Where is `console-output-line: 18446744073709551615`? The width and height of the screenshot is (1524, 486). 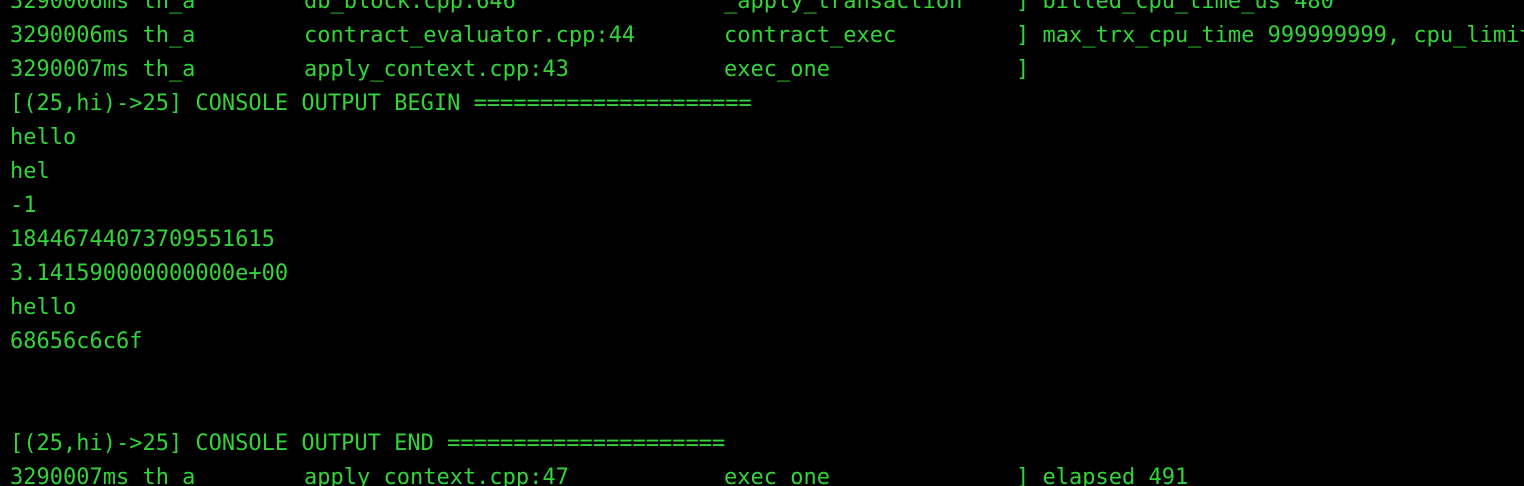
console-output-line: 18446744073709551615 is located at coordinates (142, 239).